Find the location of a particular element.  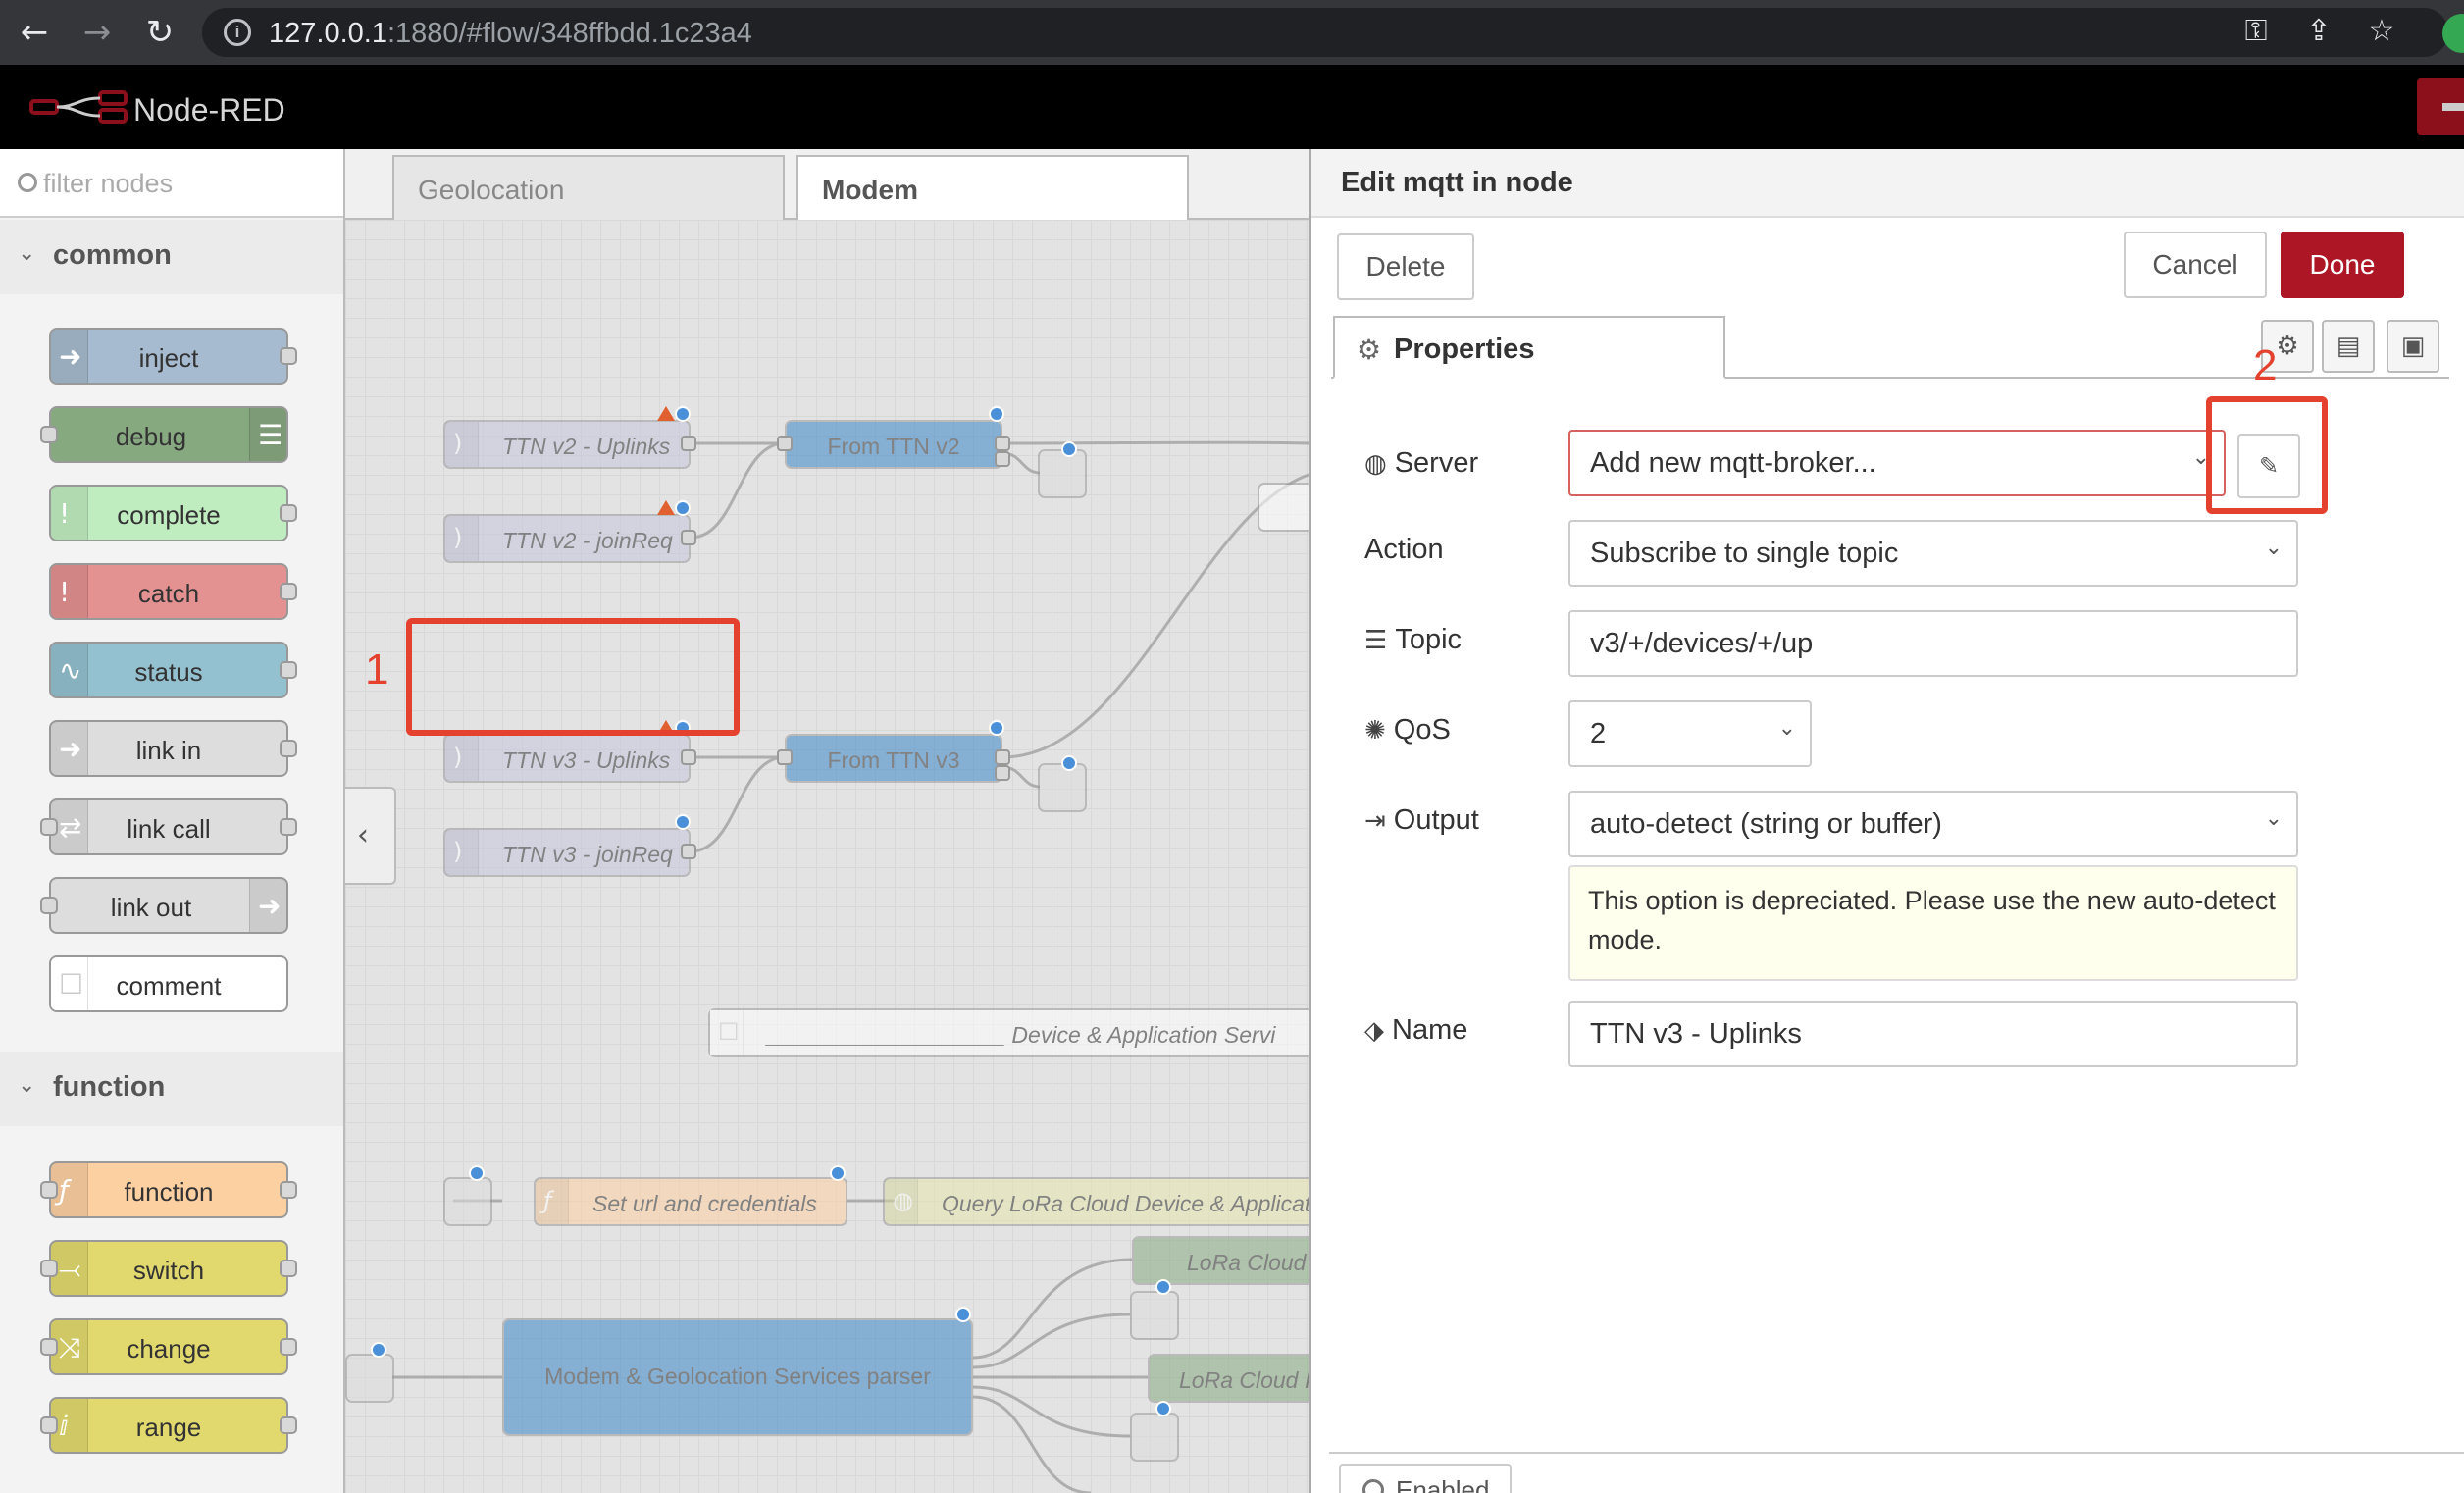

palette-node-switch: ⤙ switch is located at coordinates (168, 1268).